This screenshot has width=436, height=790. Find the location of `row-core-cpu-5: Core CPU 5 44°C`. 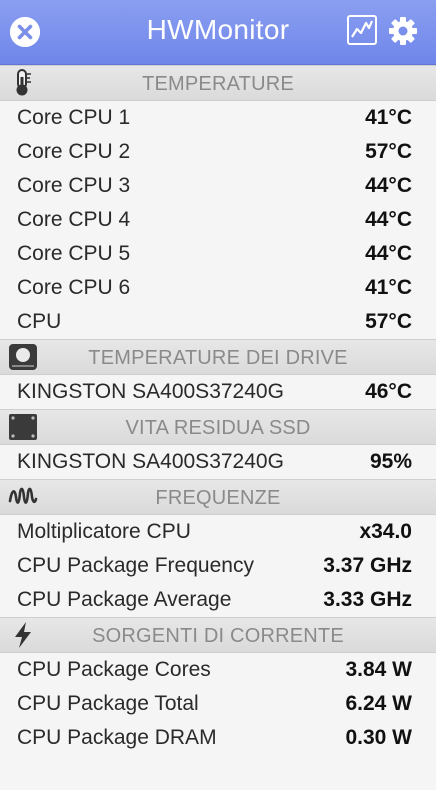

row-core-cpu-5: Core CPU 5 44°C is located at coordinates (214, 253).